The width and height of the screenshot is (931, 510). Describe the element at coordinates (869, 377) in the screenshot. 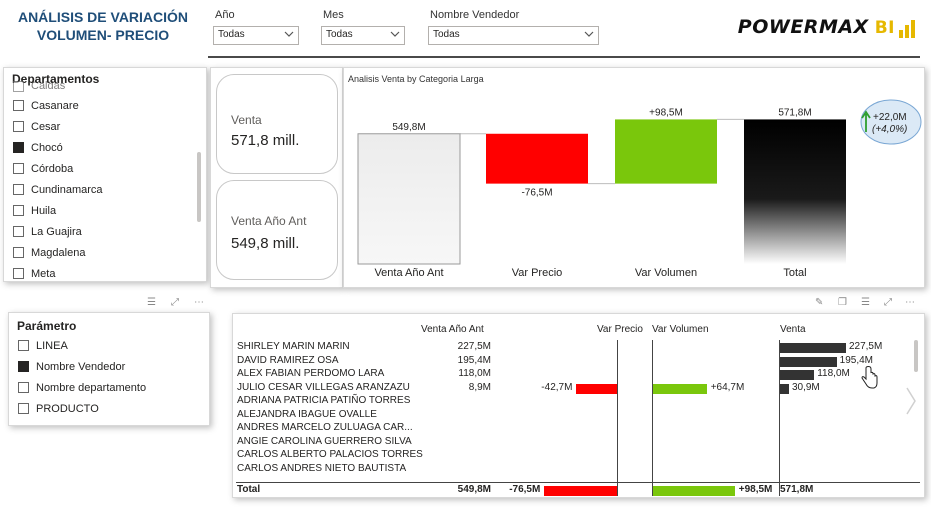

I see `hand-cursor-icon` at that location.